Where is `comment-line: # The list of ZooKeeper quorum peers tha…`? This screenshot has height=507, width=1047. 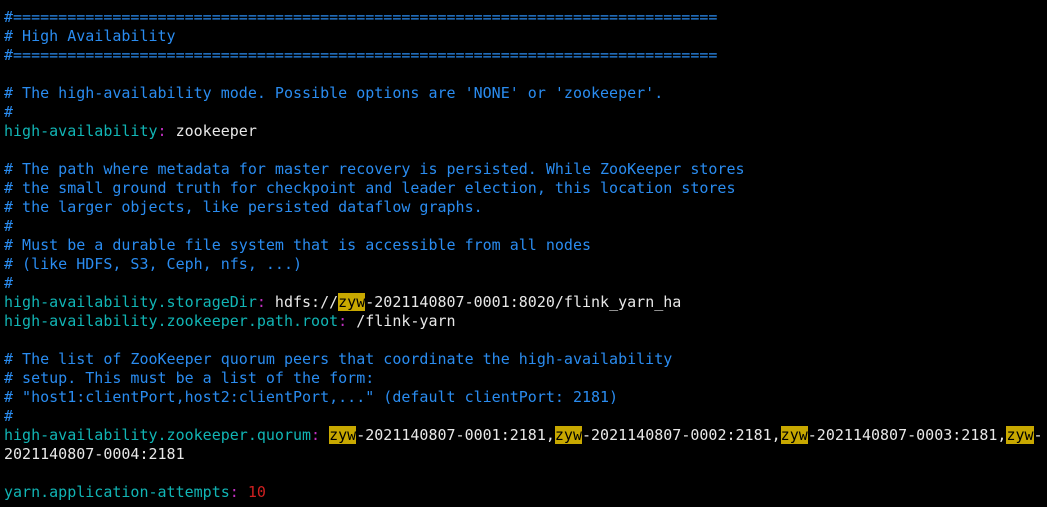
comment-line: # The list of ZooKeeper quorum peers tha… is located at coordinates (338, 359).